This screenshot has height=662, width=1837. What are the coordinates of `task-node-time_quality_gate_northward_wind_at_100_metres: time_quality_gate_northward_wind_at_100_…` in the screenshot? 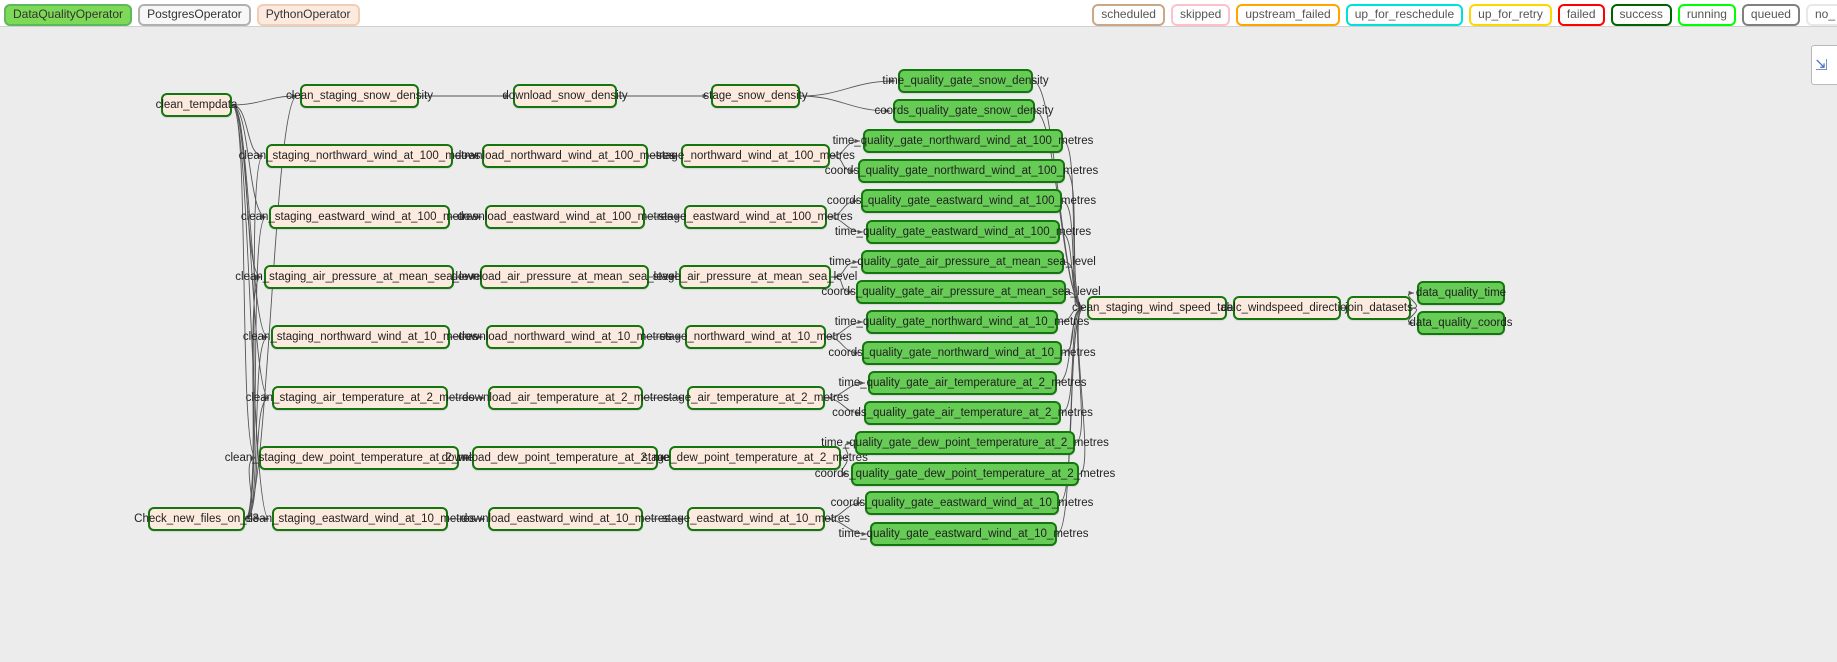 It's located at (963, 141).